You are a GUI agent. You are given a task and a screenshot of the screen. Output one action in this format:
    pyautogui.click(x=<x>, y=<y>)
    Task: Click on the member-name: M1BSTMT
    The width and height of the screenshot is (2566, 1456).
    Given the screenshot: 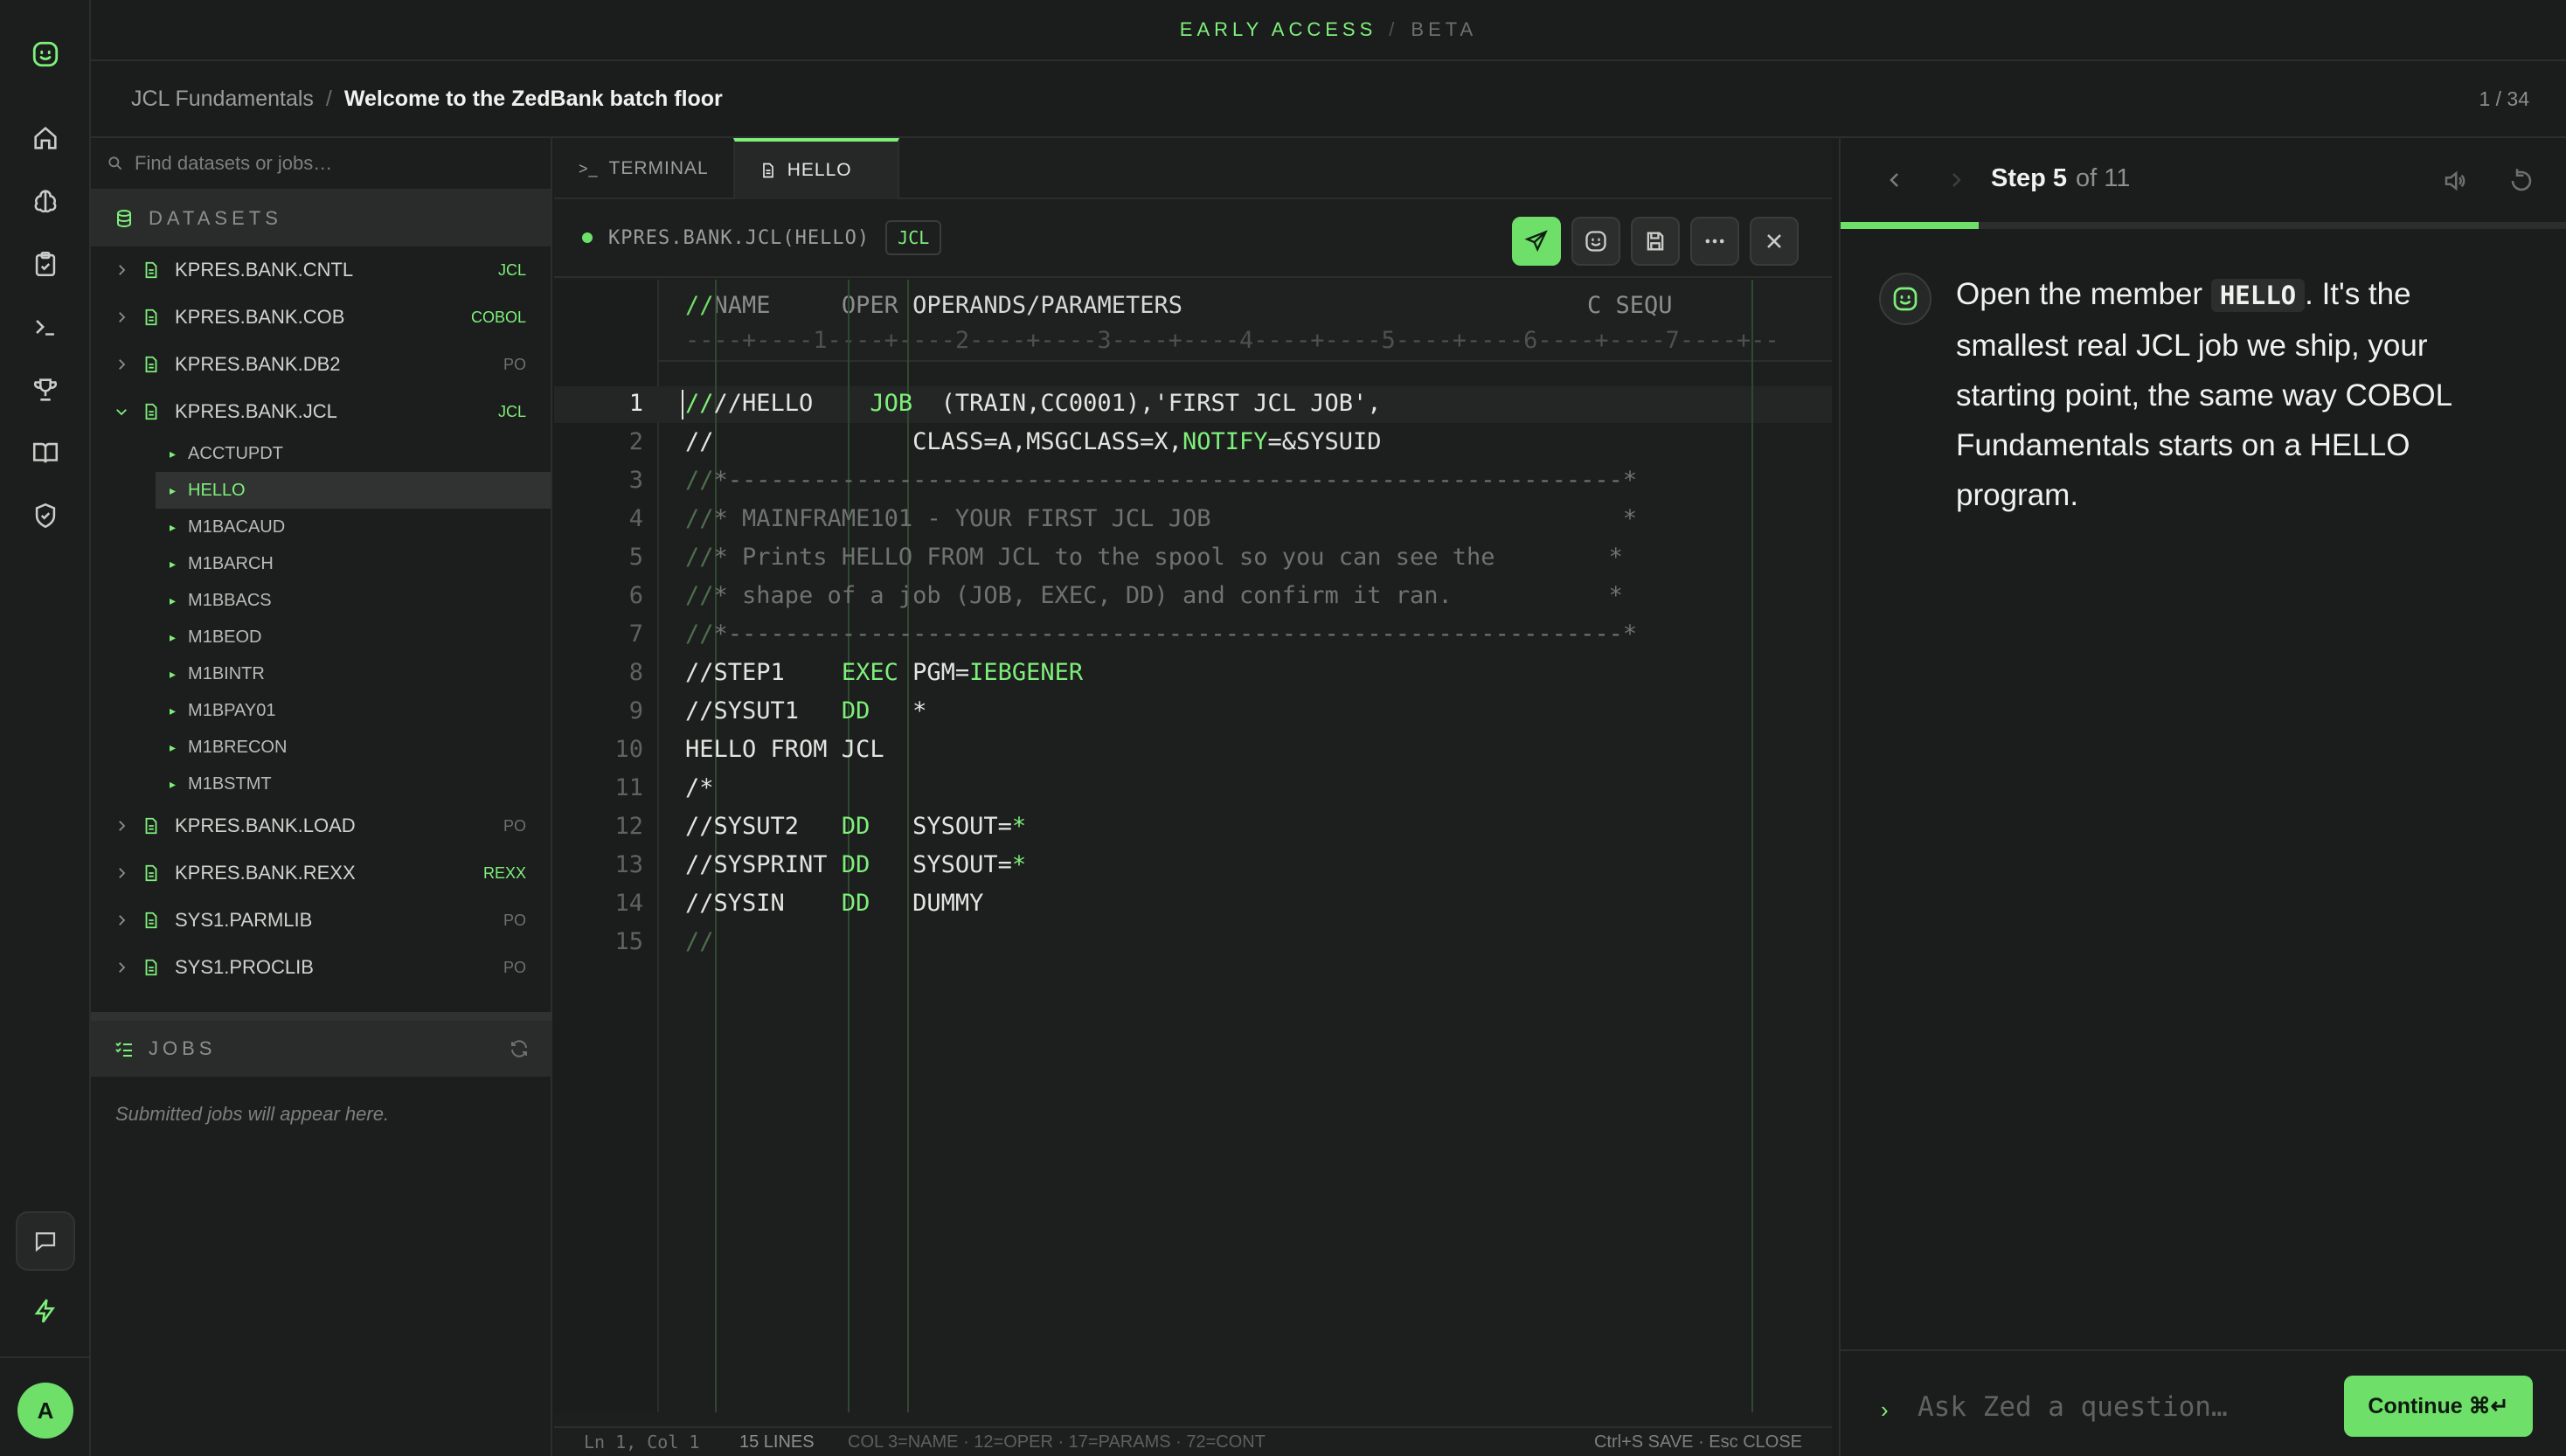 What is the action you would take?
    pyautogui.click(x=230, y=783)
    